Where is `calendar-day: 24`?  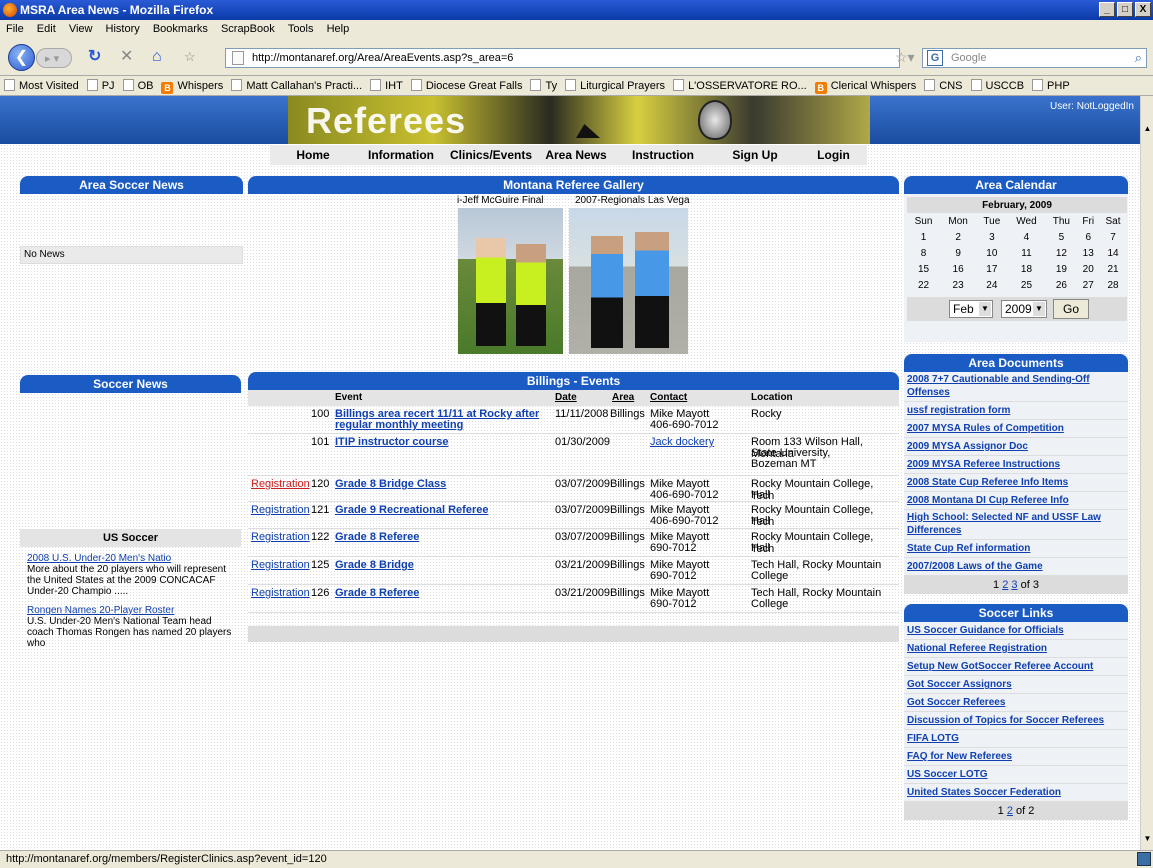 calendar-day: 24 is located at coordinates (991, 285).